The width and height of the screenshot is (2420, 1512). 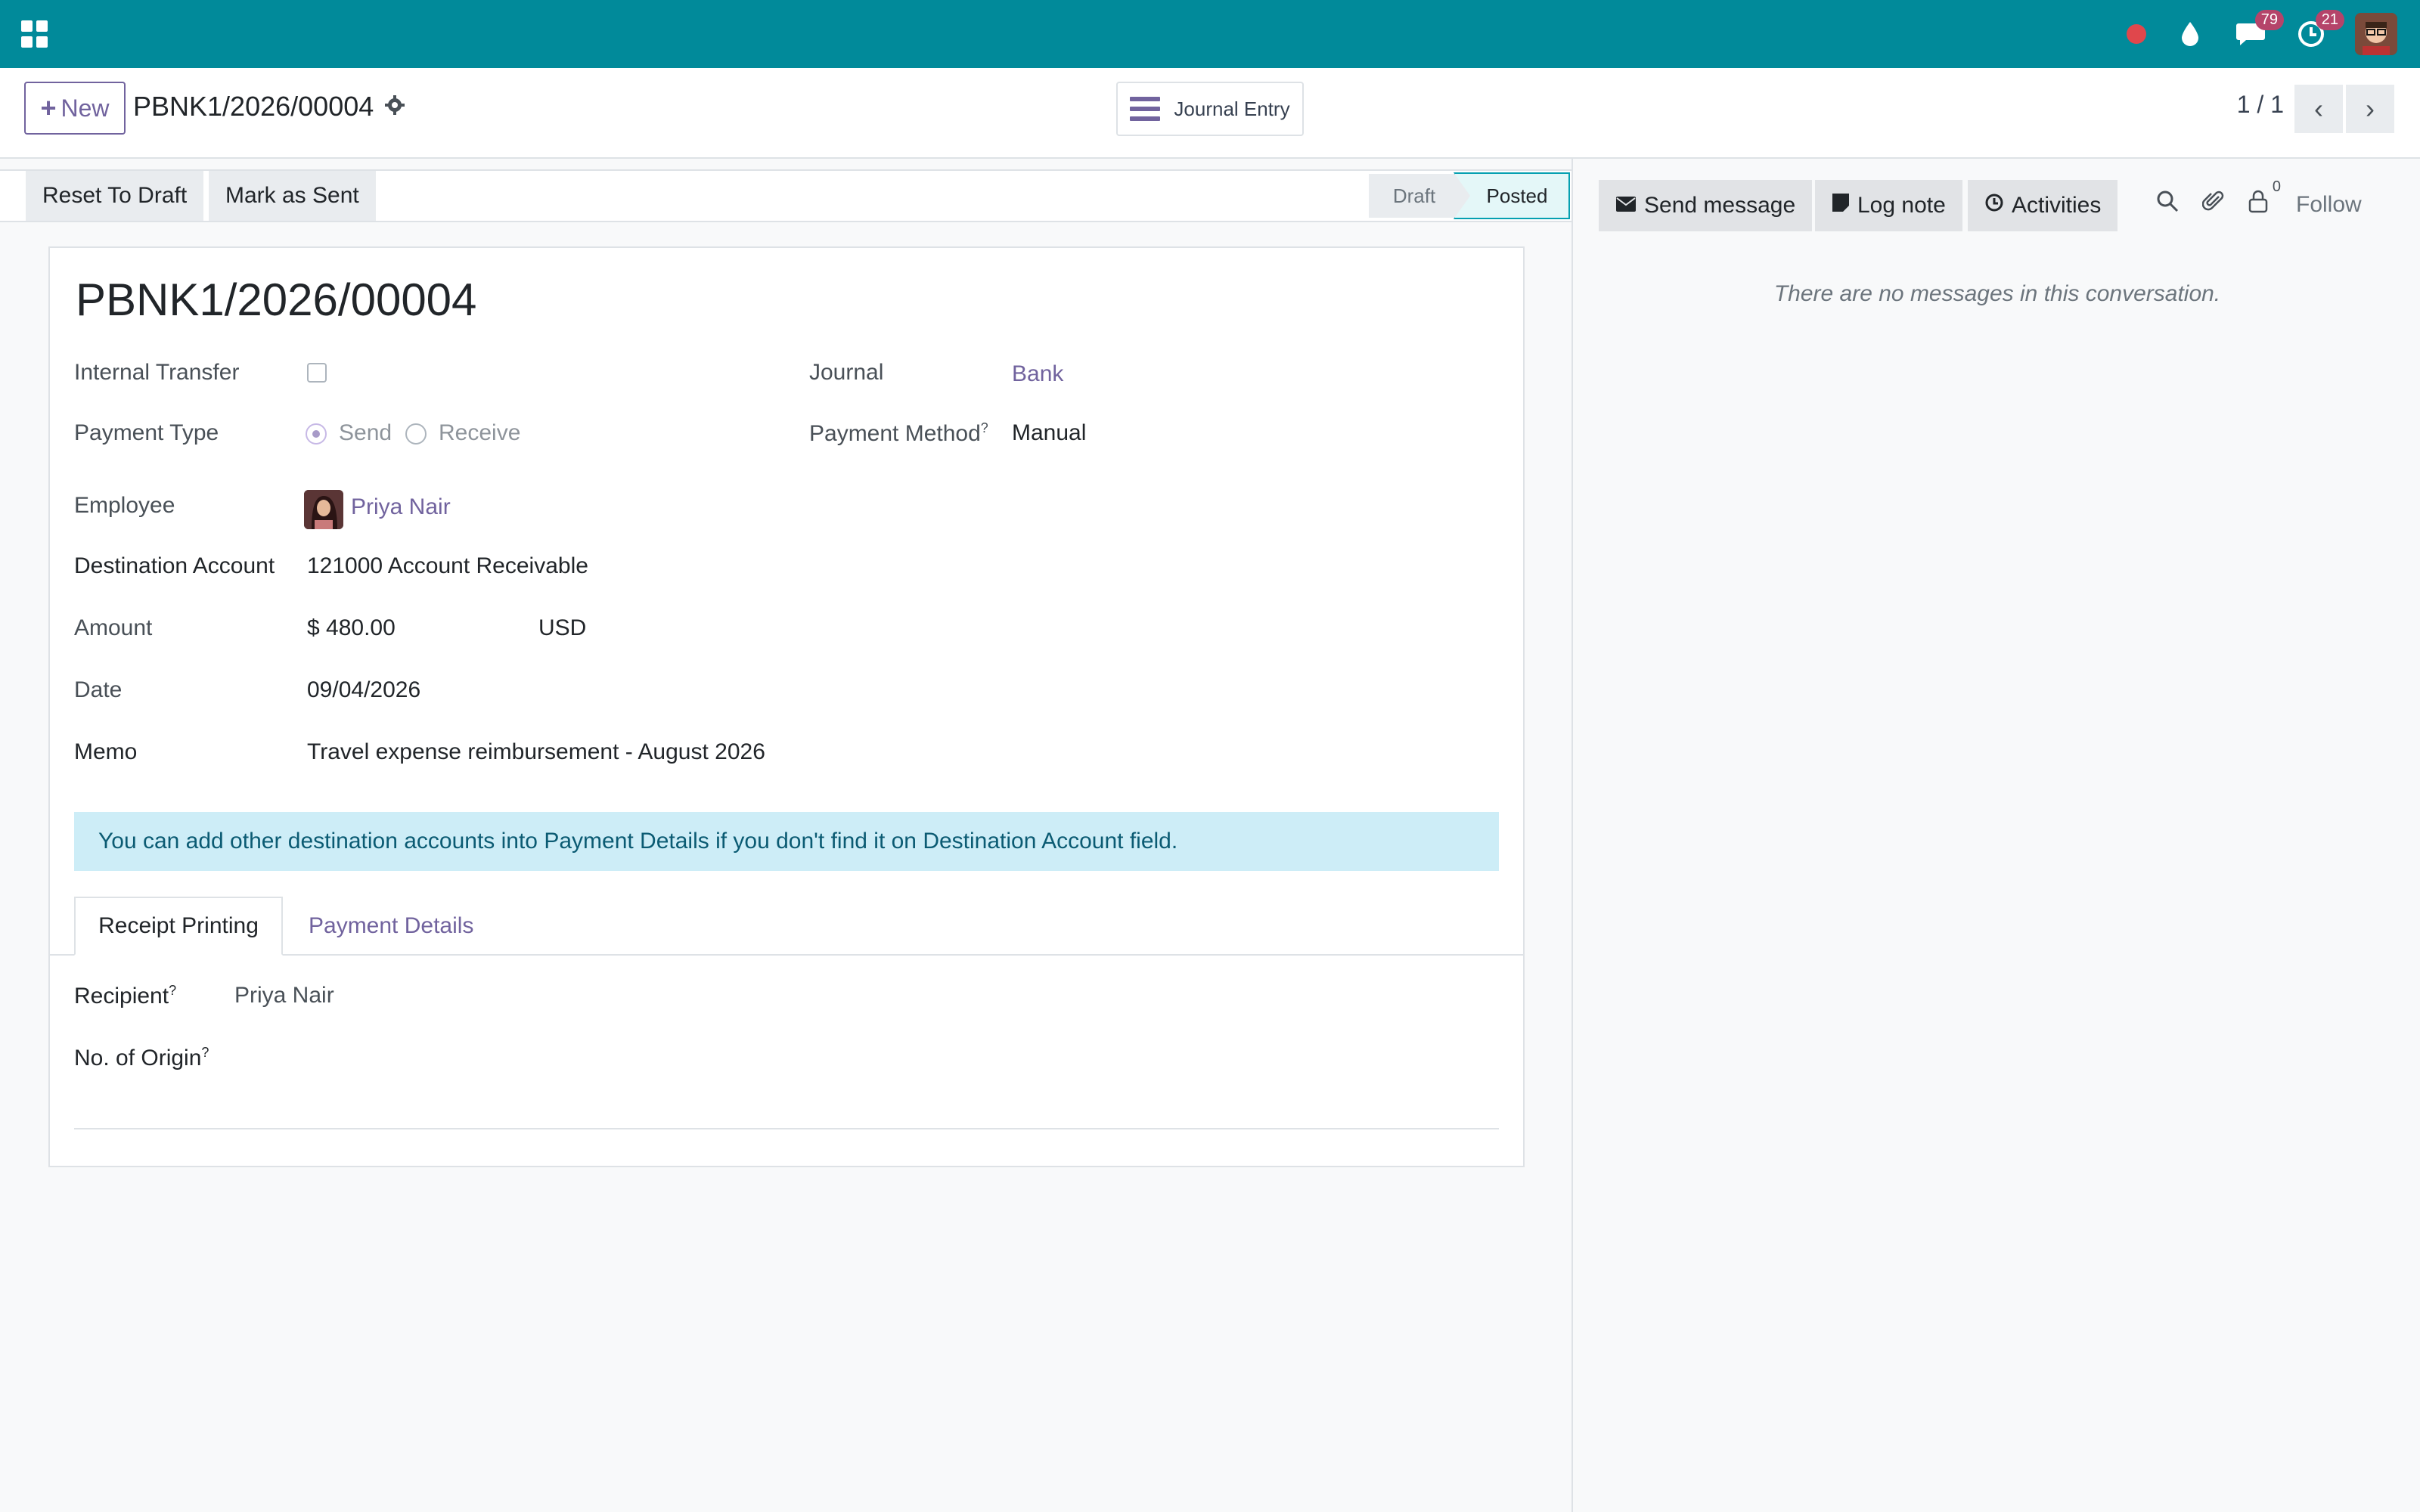 I want to click on mark-as-sent-button: Mark as Sent, so click(x=292, y=196).